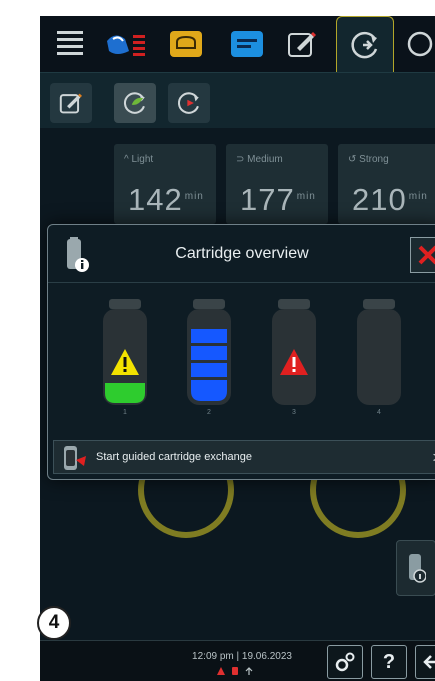 The height and width of the screenshot is (681, 435). I want to click on tab-baking, so click(186, 44).